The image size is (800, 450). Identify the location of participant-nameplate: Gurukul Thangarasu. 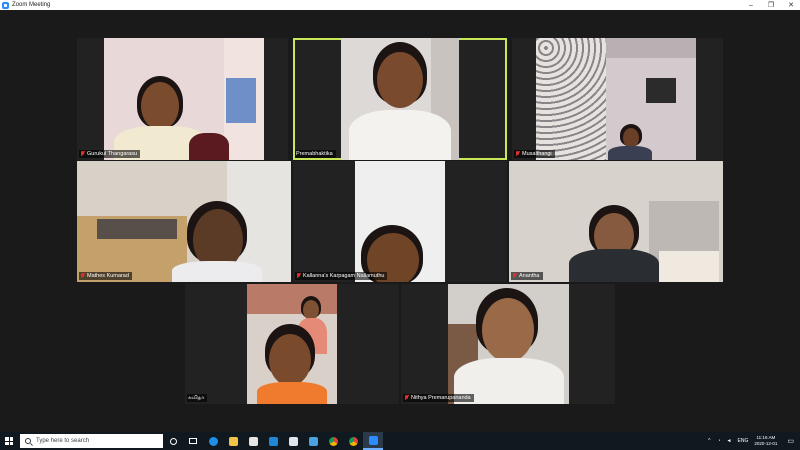
(110, 154).